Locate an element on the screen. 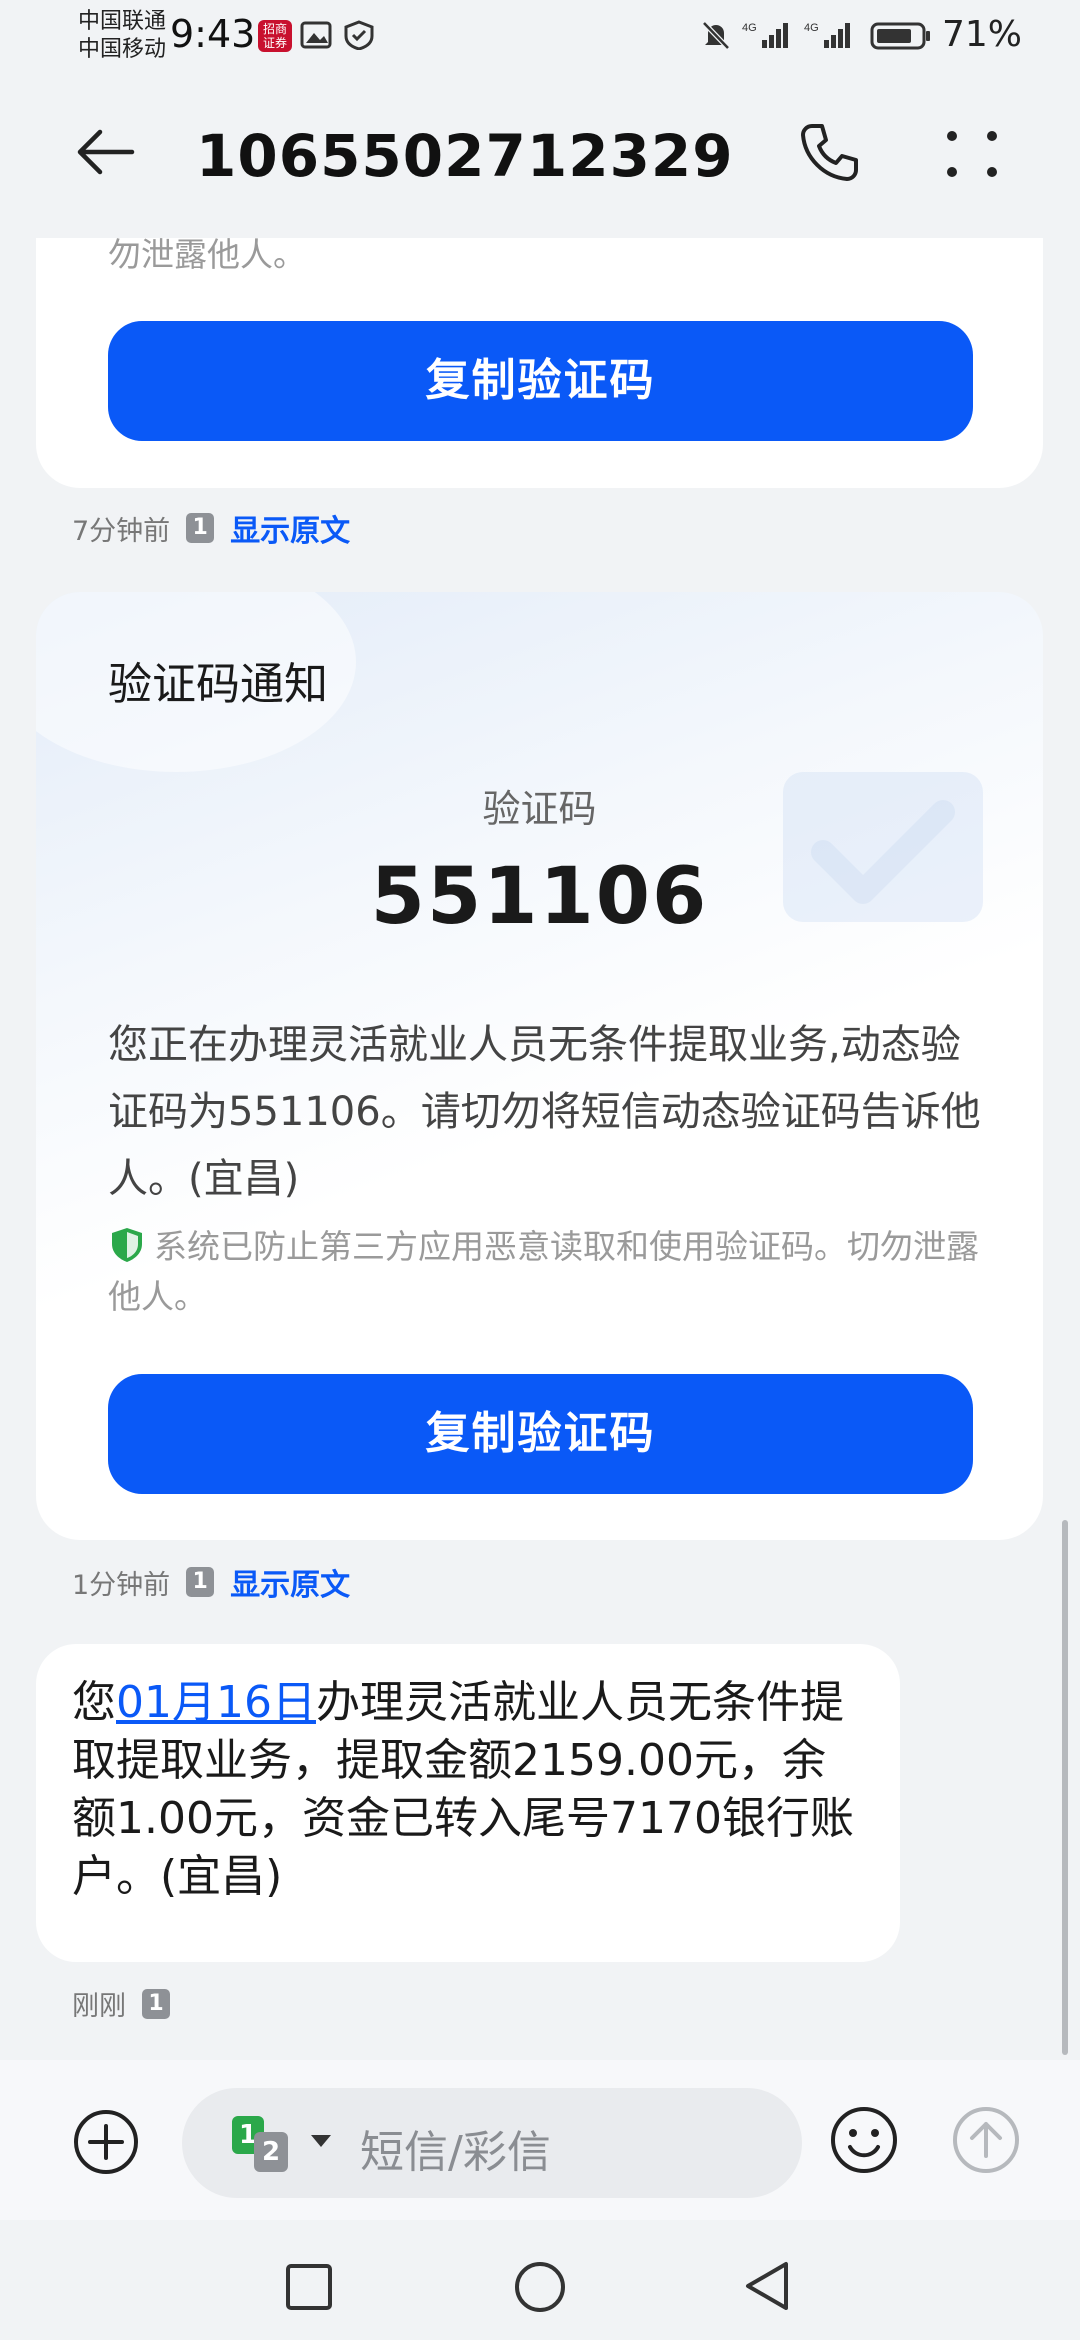  message-meta: 刚刚 1 is located at coordinates (121, 2003).